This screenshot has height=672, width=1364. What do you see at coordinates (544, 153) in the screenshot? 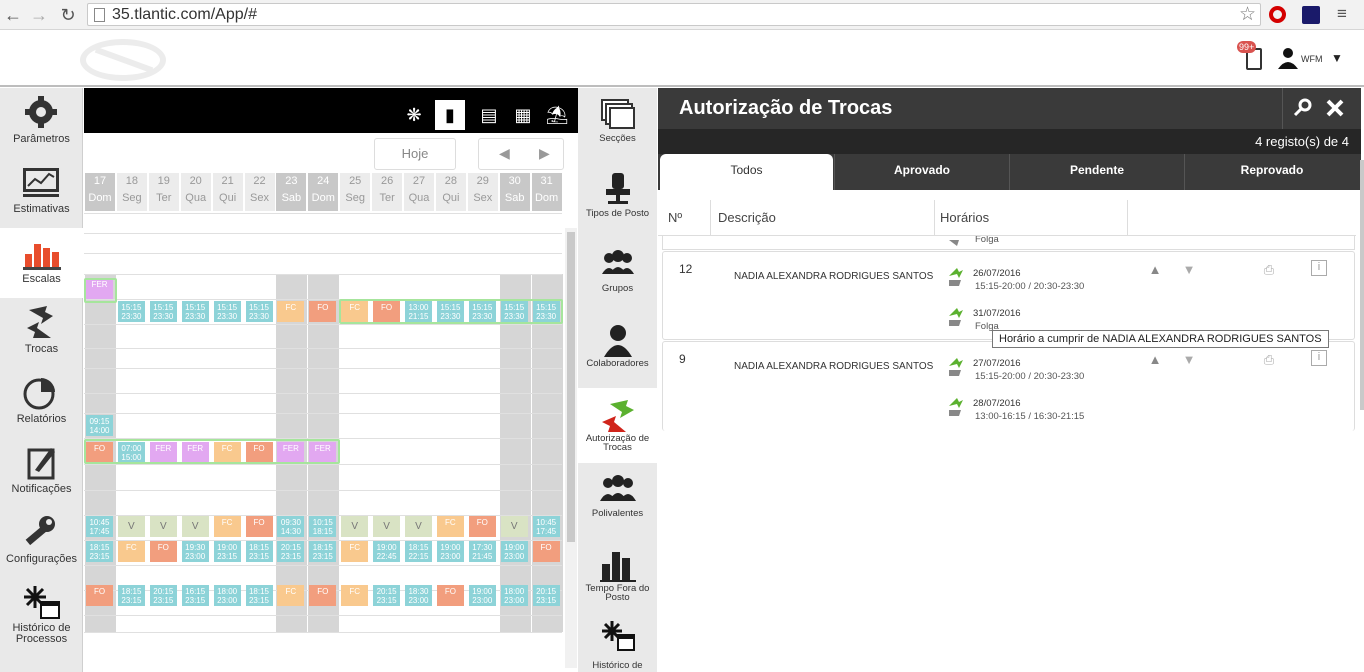
I see `next-arrow-icon: ▶` at bounding box center [544, 153].